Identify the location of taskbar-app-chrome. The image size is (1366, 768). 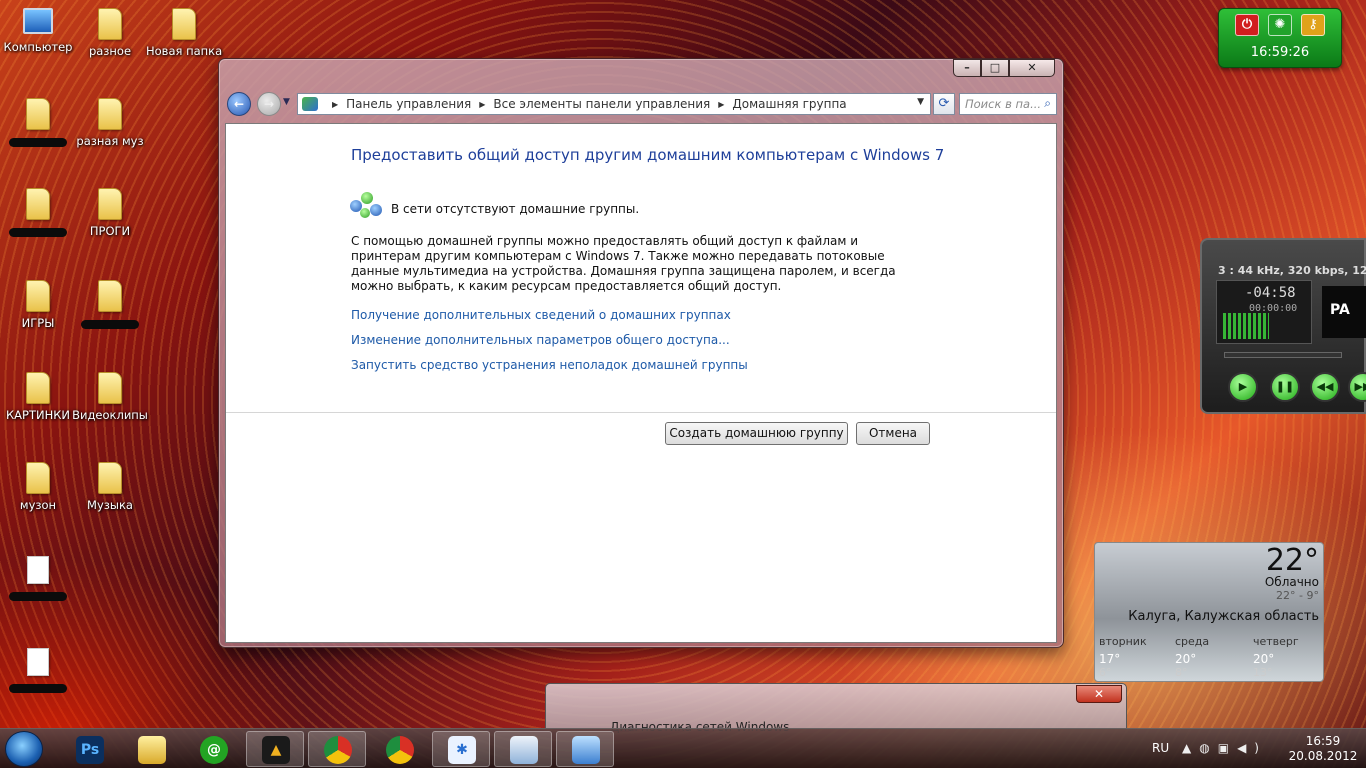
(399, 749).